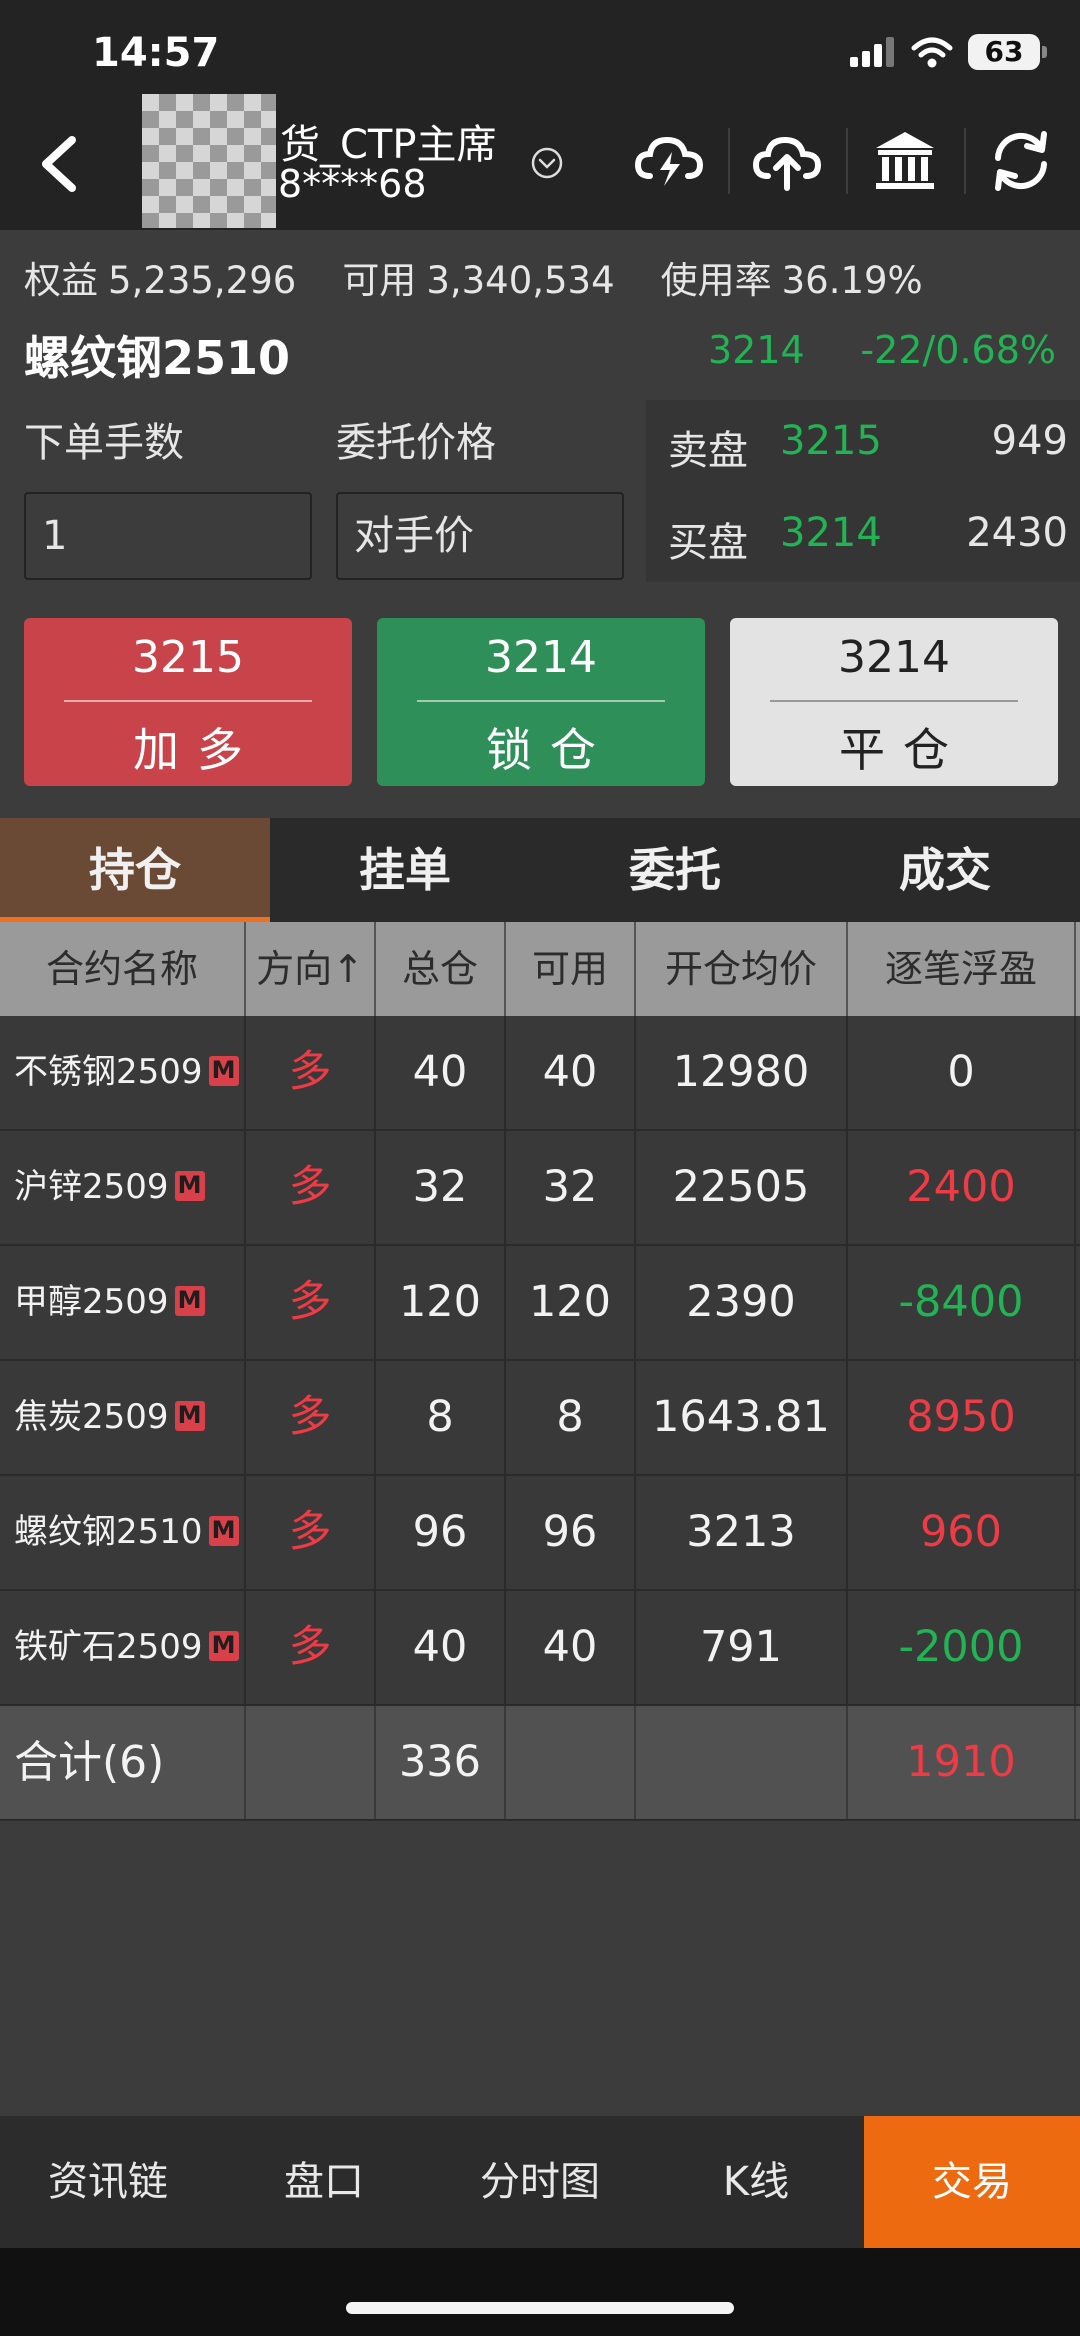  I want to click on row-avg-price: 12980, so click(742, 1072).